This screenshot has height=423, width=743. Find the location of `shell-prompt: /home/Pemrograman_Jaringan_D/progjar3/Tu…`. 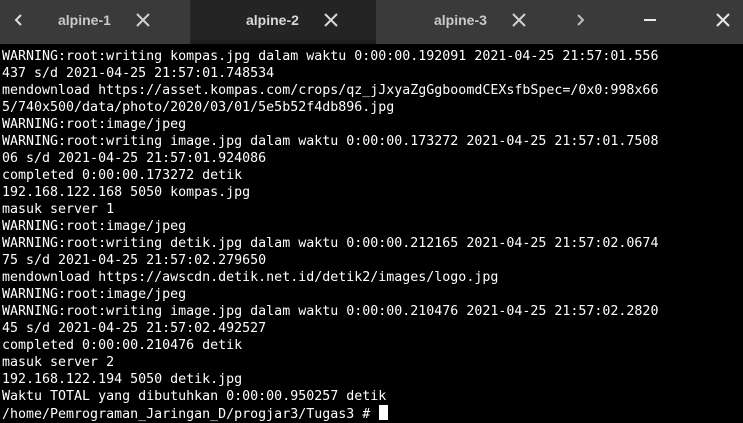

shell-prompt: /home/Pemrograman_Jaringan_D/progjar3/Tu… is located at coordinates (190, 414).